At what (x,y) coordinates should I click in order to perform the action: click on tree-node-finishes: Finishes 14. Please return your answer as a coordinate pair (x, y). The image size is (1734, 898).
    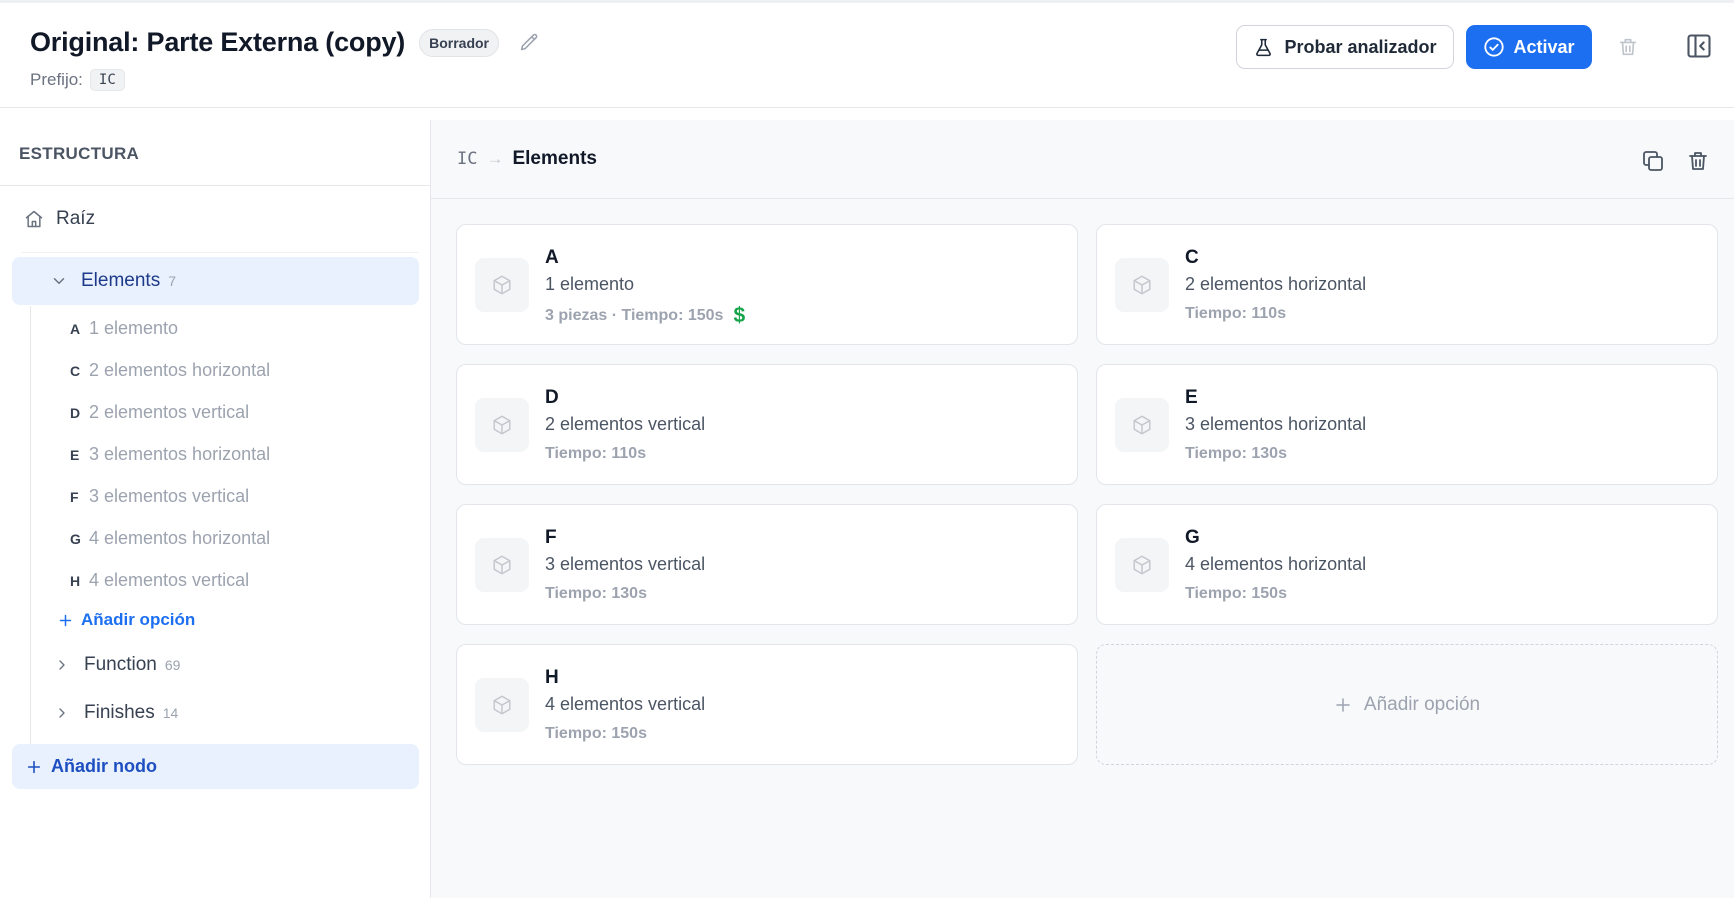
    Looking at the image, I should click on (116, 713).